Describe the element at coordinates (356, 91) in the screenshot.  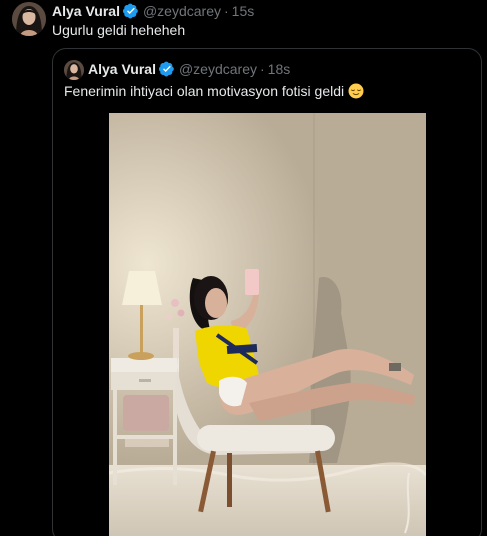
I see `relieved-face-emoji-icon` at that location.